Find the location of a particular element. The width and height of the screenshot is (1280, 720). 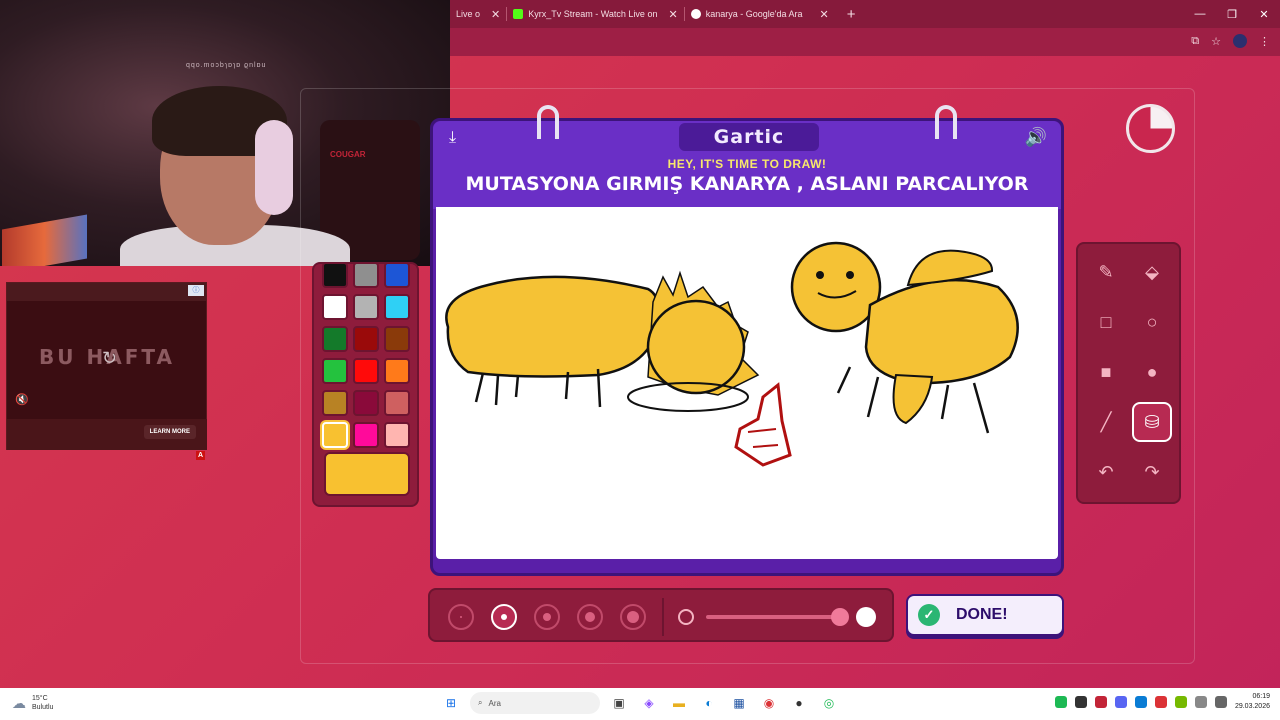

advertisement: ⓘ BU HAFTA ↻ 🔇 LEARN MORE is located at coordinates (106, 366).